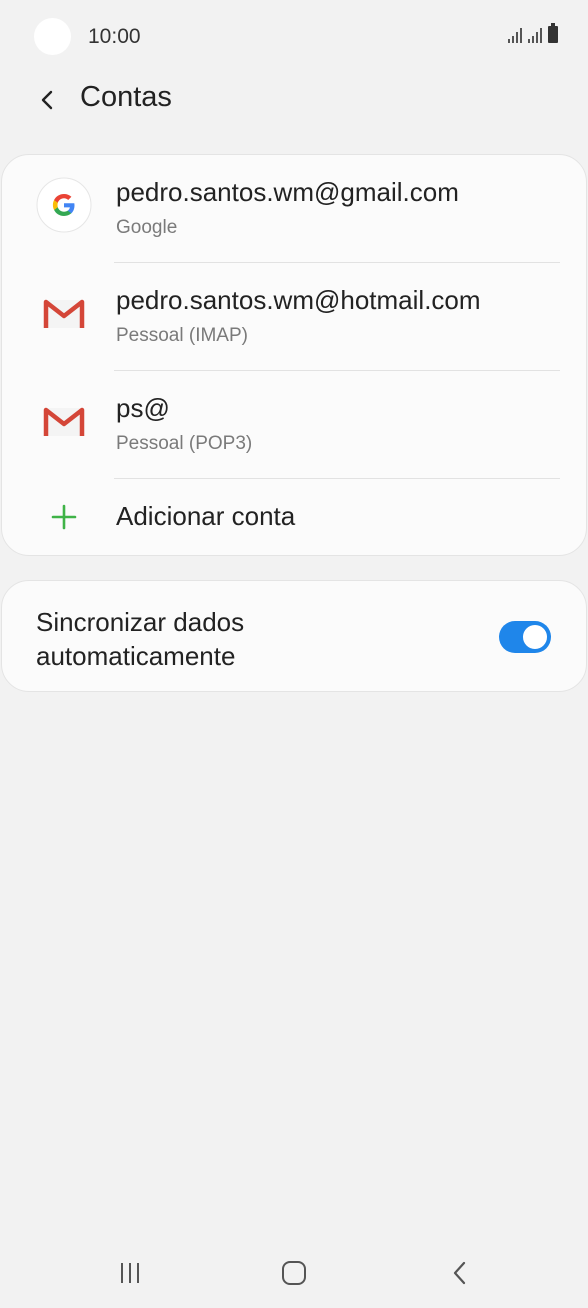 The width and height of the screenshot is (588, 1308). I want to click on add-account-label: Adicionar conta, so click(206, 516).